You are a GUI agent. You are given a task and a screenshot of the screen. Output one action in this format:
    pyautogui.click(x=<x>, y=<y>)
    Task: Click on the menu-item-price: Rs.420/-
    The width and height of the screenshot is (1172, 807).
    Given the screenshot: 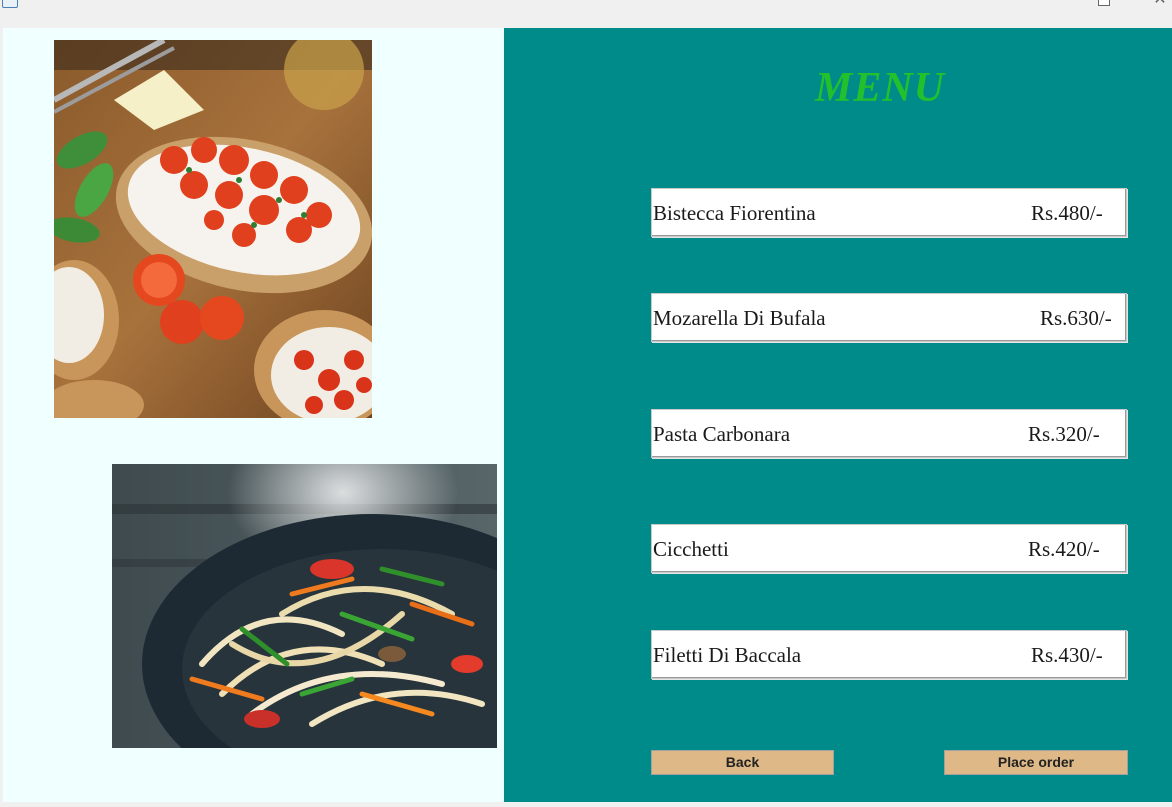 What is the action you would take?
    pyautogui.click(x=1064, y=549)
    